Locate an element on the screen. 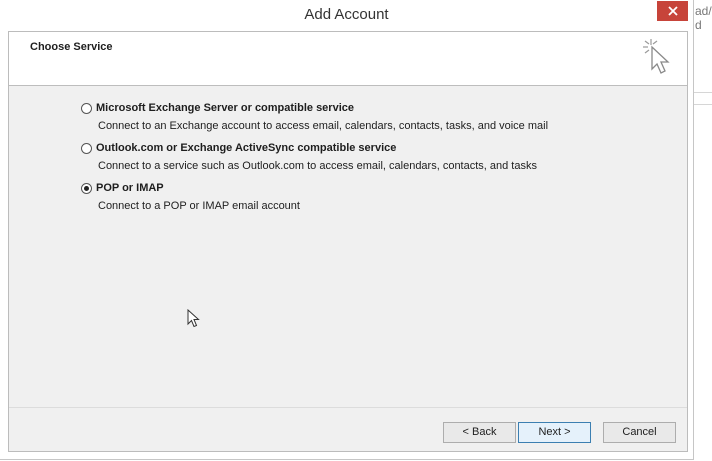 This screenshot has height=461, width=712. title-bar: Add Account is located at coordinates (346, 15).